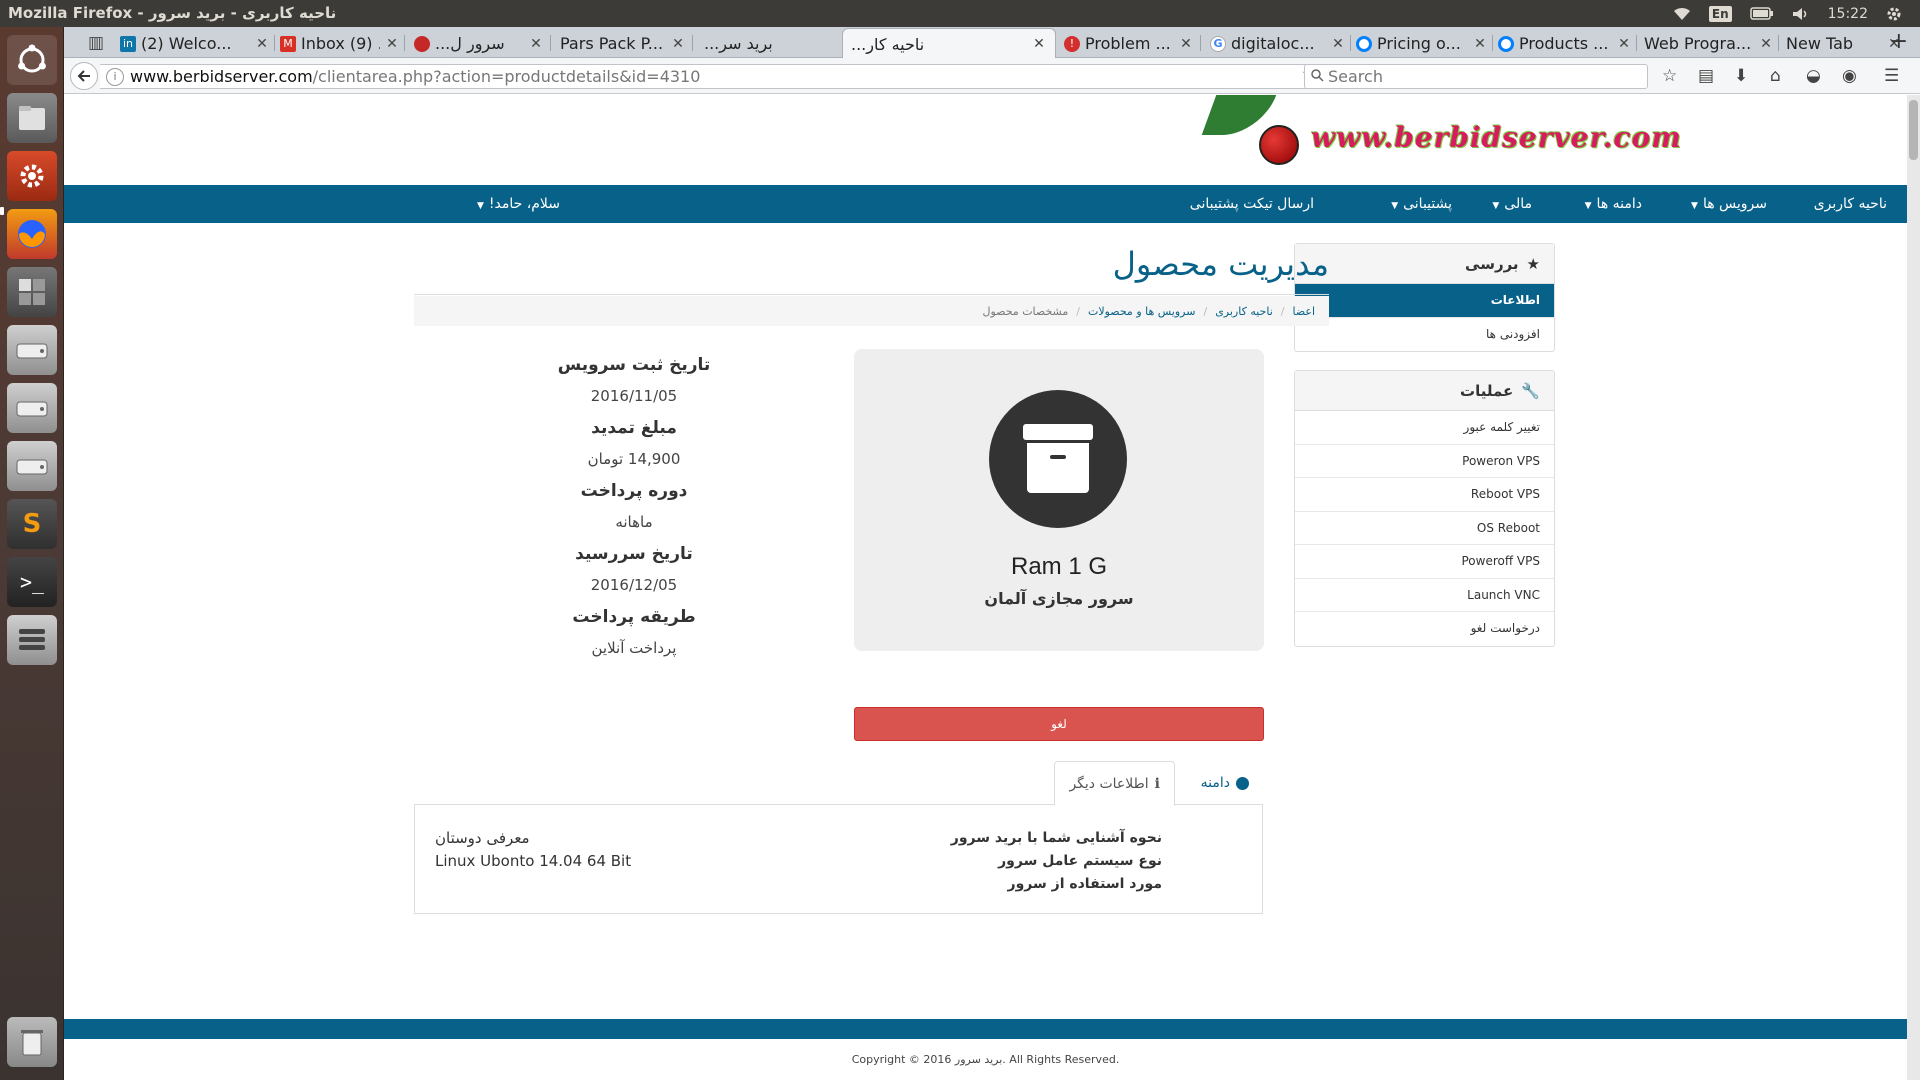 This screenshot has height=1080, width=1920. What do you see at coordinates (1487, 390) in the screenshot?
I see `panel-title: عملیات` at bounding box center [1487, 390].